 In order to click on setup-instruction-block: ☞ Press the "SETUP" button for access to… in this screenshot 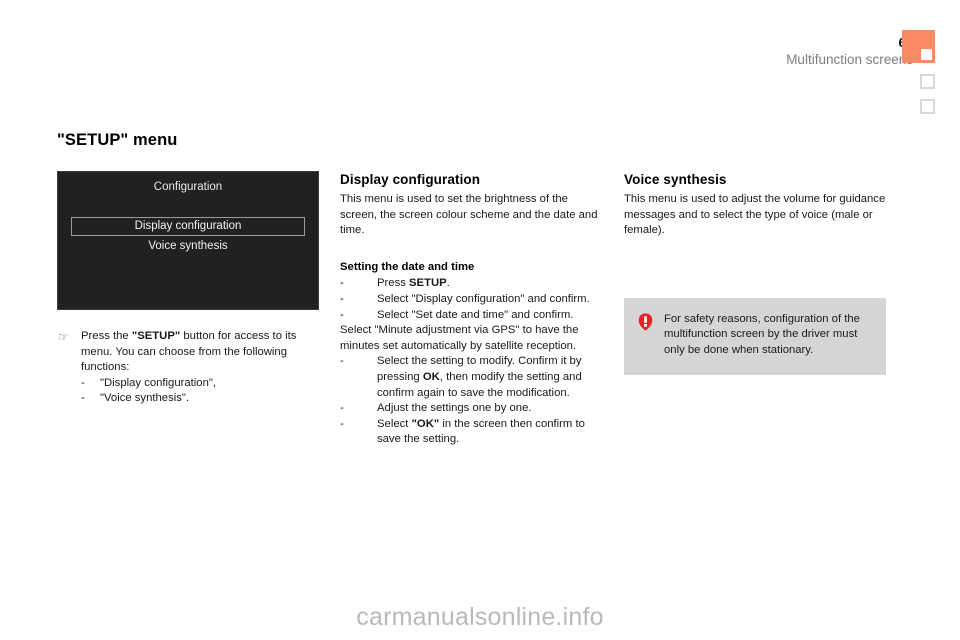, I will do `click(188, 368)`.